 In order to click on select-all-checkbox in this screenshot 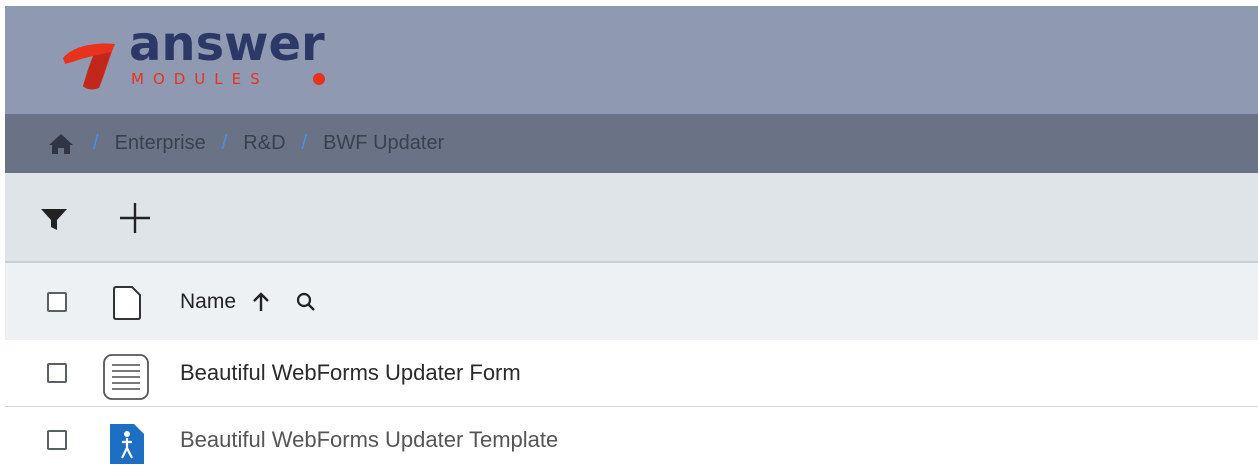, I will do `click(57, 302)`.